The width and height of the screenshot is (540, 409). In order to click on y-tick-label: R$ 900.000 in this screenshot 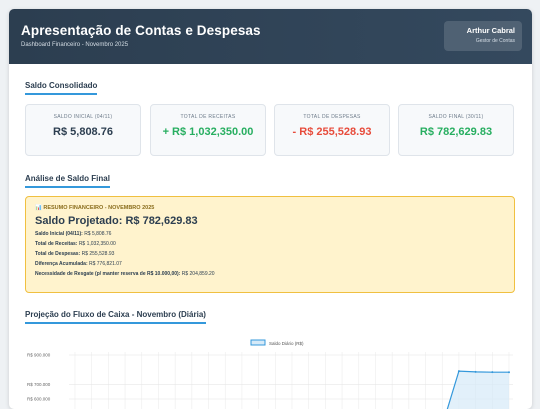, I will do `click(39, 355)`.